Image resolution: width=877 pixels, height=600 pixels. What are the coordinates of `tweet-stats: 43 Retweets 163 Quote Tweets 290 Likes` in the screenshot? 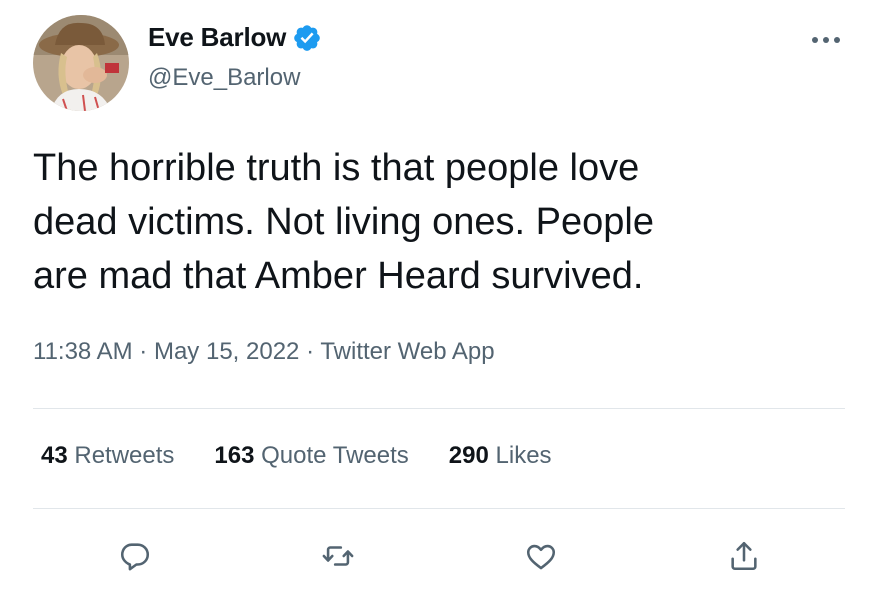 It's located at (296, 456).